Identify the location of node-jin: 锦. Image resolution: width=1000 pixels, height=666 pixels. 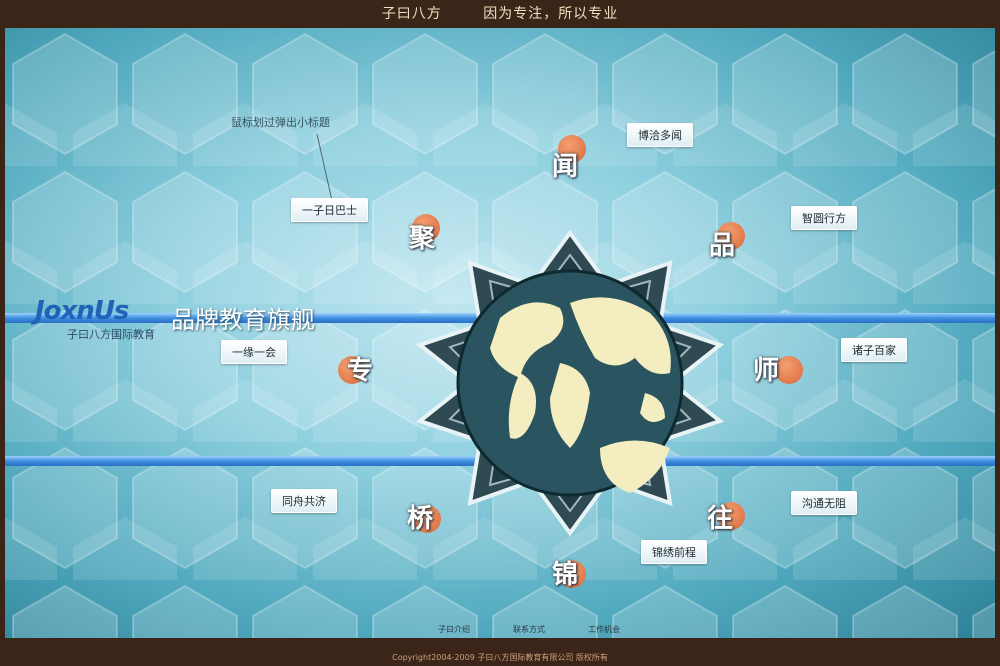
(565, 572).